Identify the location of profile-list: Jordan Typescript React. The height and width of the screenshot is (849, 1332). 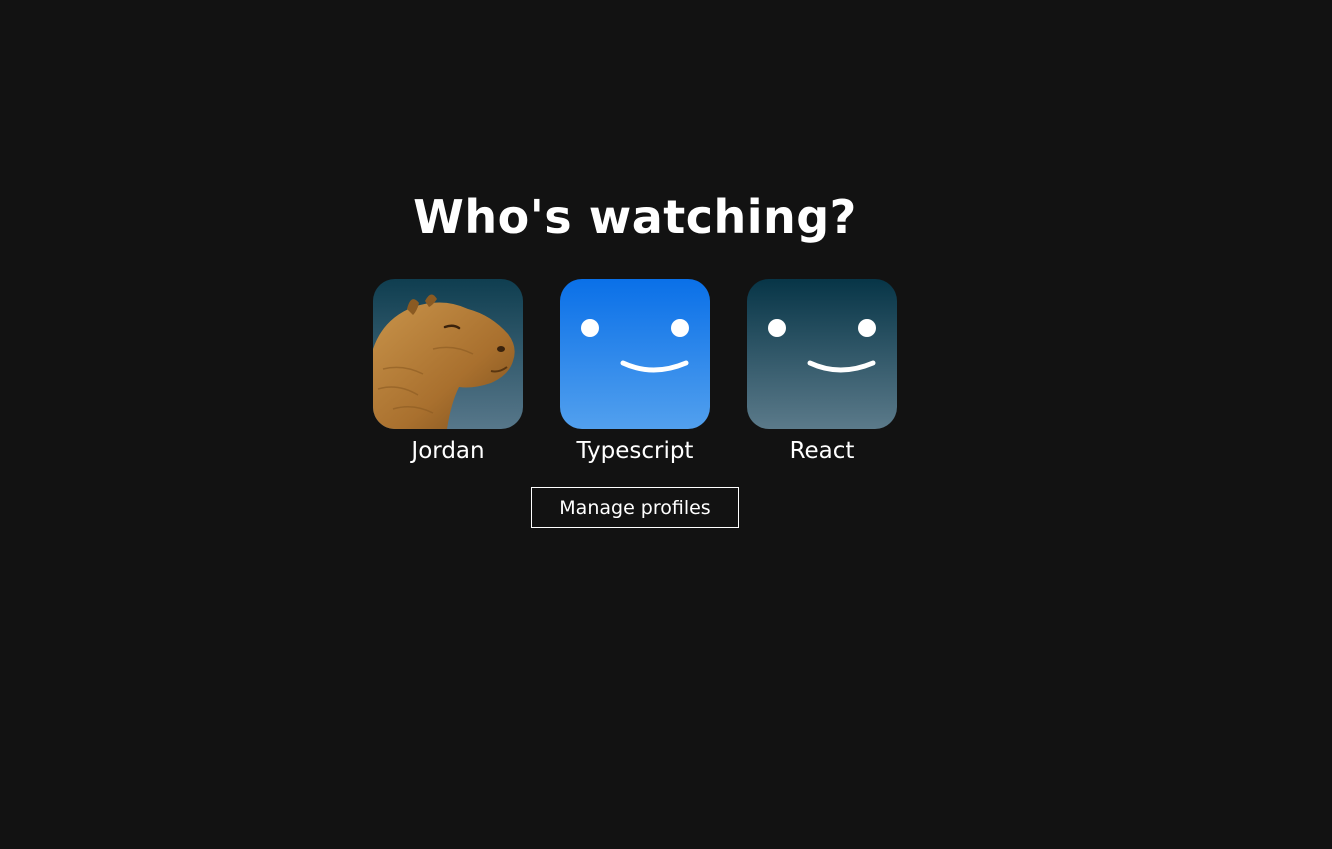
(635, 372).